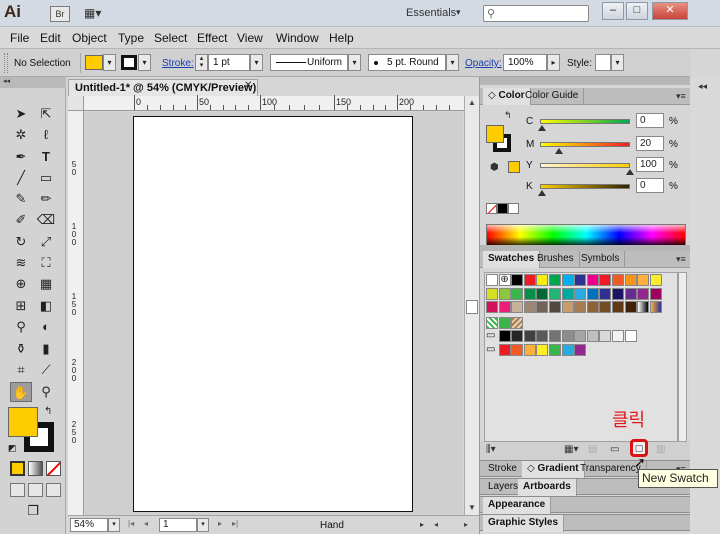 The height and width of the screenshot is (534, 720). Describe the element at coordinates (495, 134) in the screenshot. I see `color-fill-swatch` at that location.